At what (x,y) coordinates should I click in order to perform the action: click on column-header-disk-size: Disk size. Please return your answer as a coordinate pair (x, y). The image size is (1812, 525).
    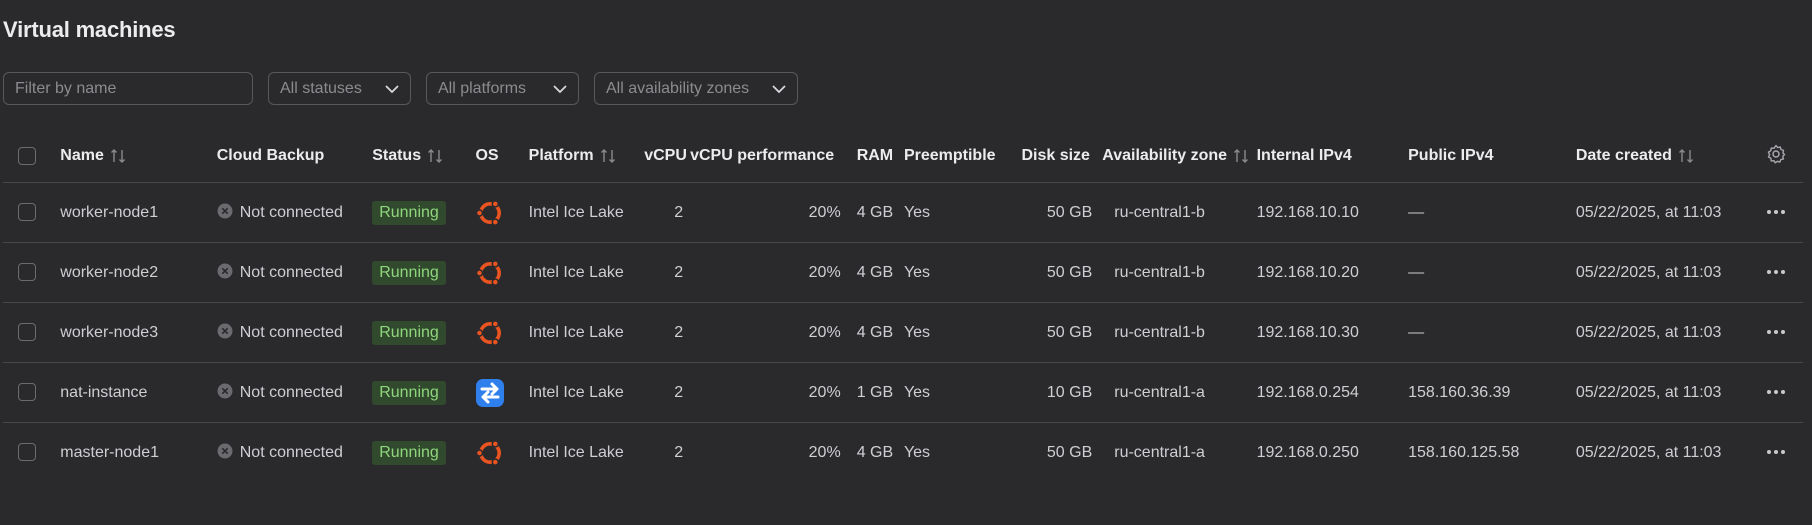
    Looking at the image, I should click on (1055, 155).